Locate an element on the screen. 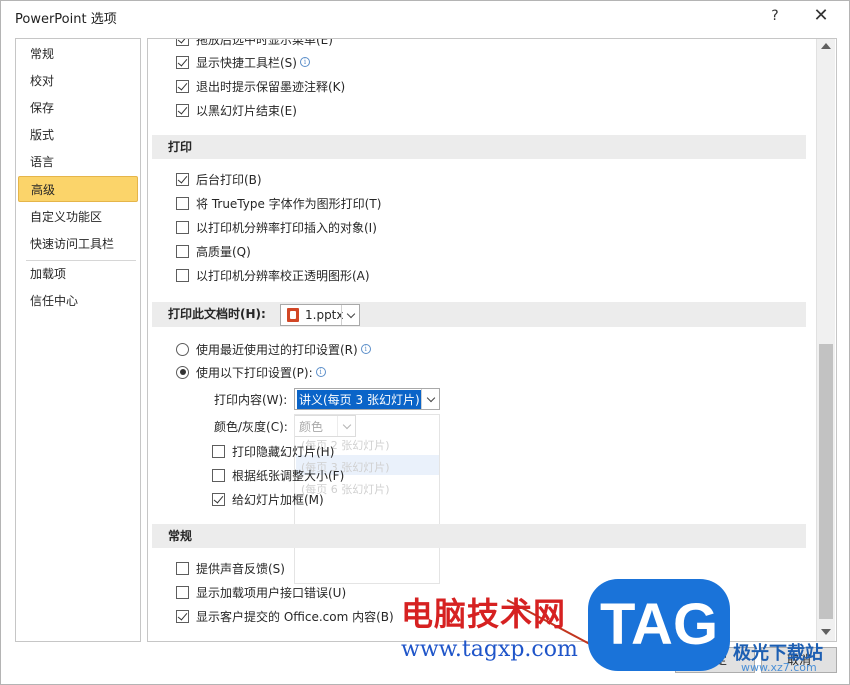 The image size is (850, 685). option-label: 打印隐藏幻灯片(H) is located at coordinates (283, 451).